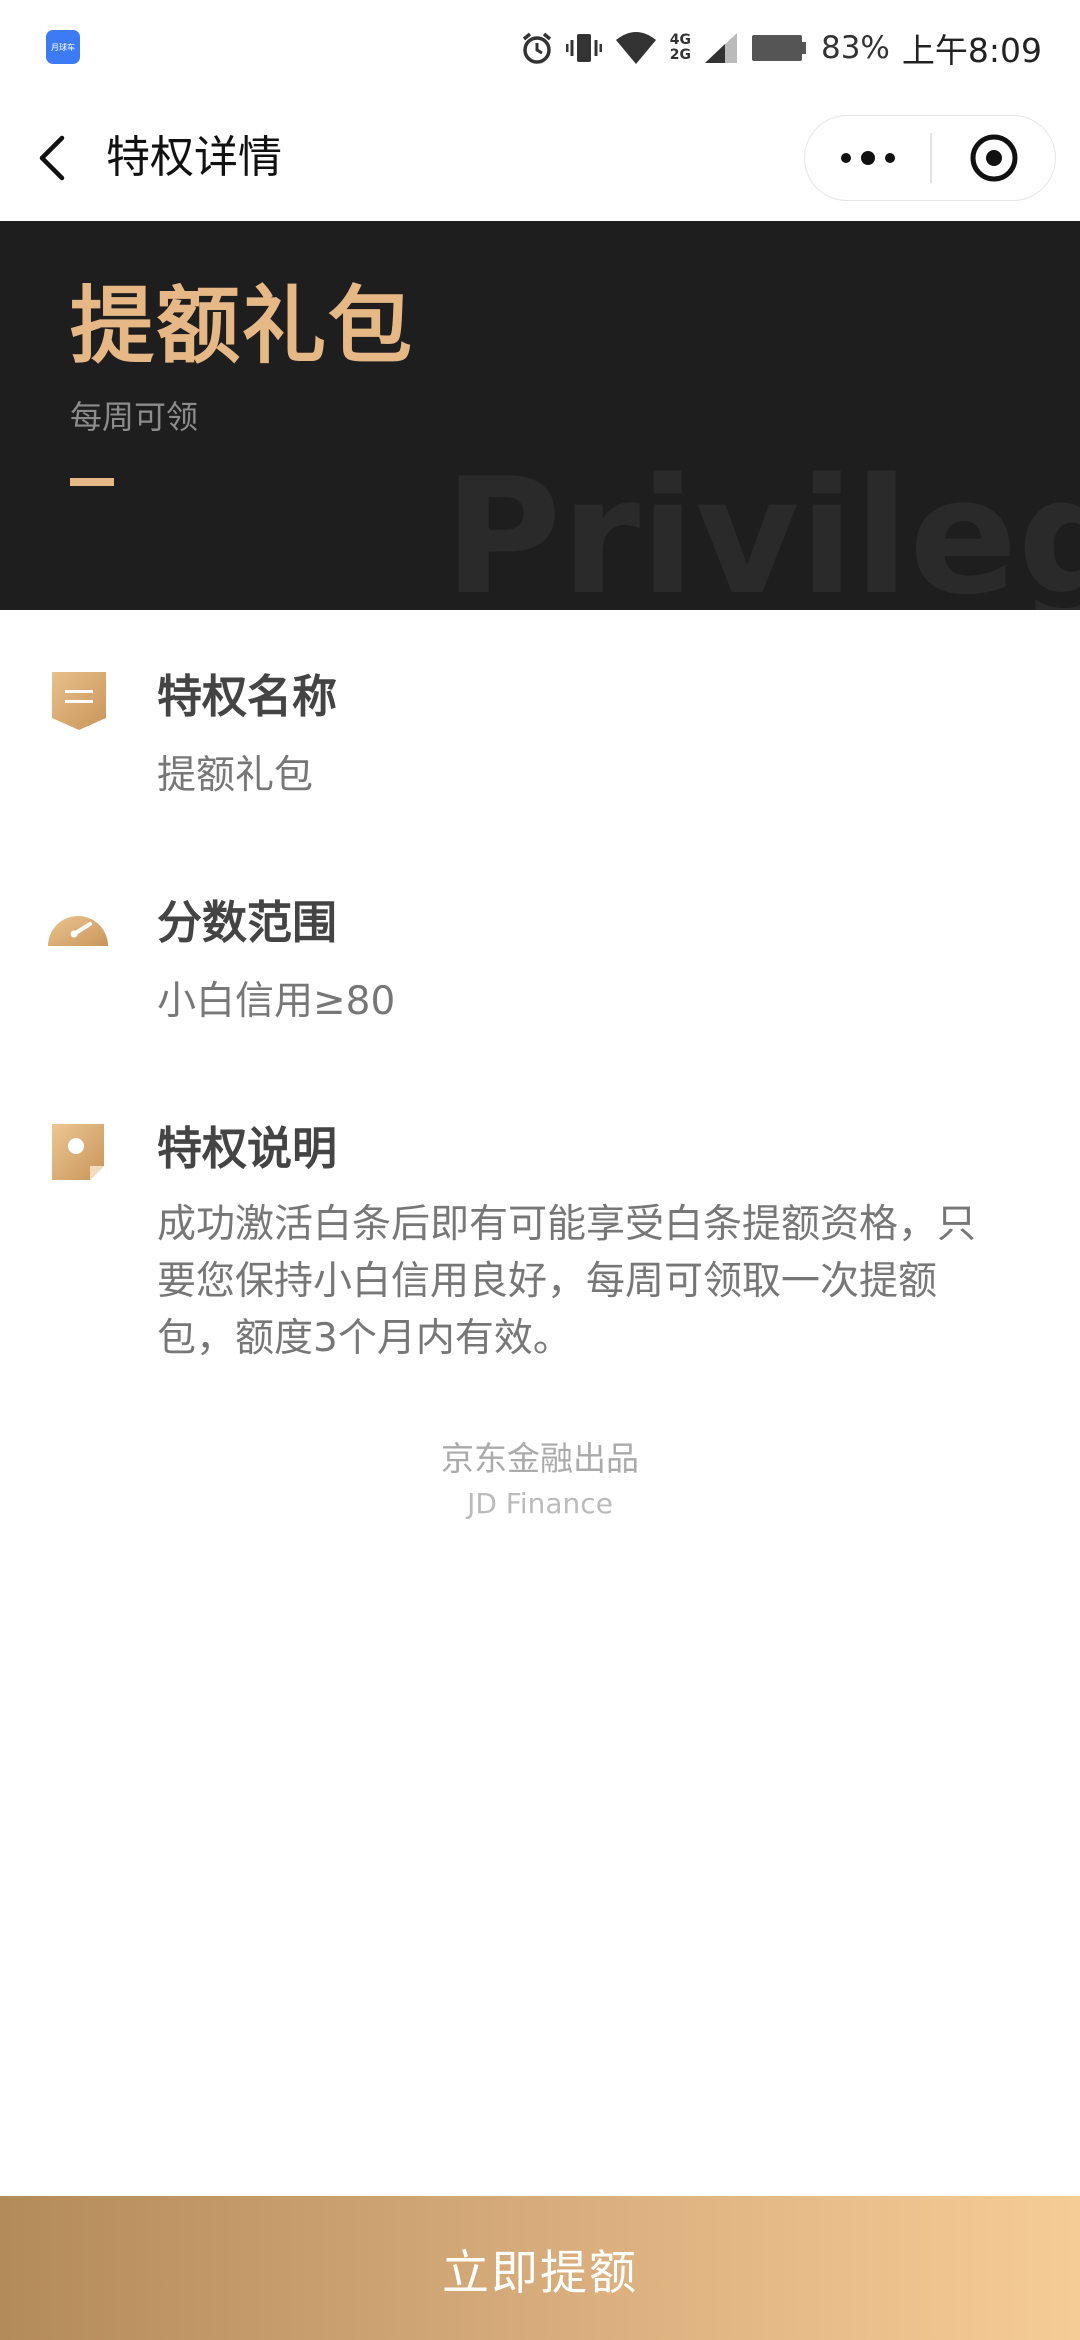 This screenshot has width=1080, height=2340. What do you see at coordinates (247, 922) in the screenshot?
I see `section-title: 分数范围` at bounding box center [247, 922].